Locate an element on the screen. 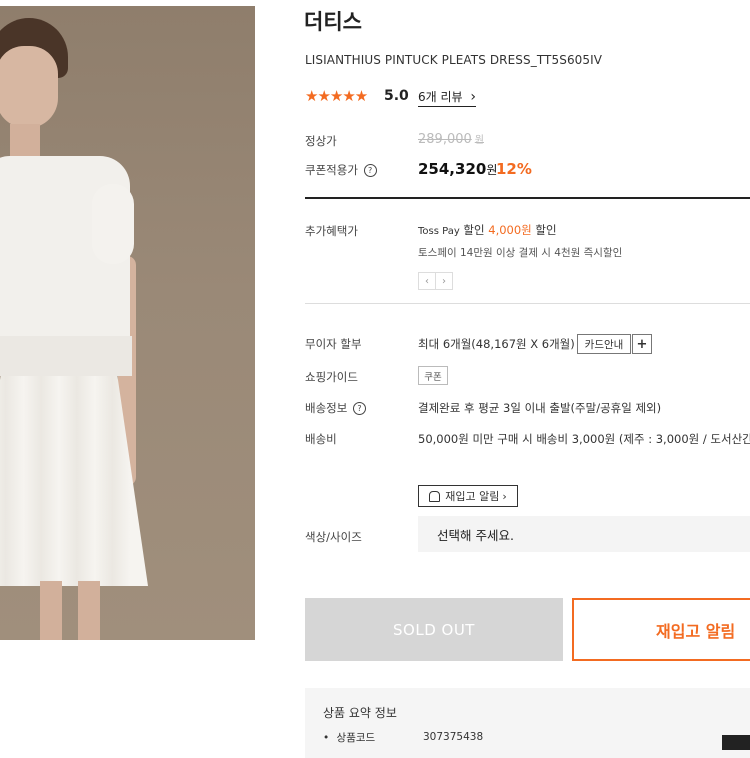 The height and width of the screenshot is (758, 750). divider-thin is located at coordinates (527, 303).